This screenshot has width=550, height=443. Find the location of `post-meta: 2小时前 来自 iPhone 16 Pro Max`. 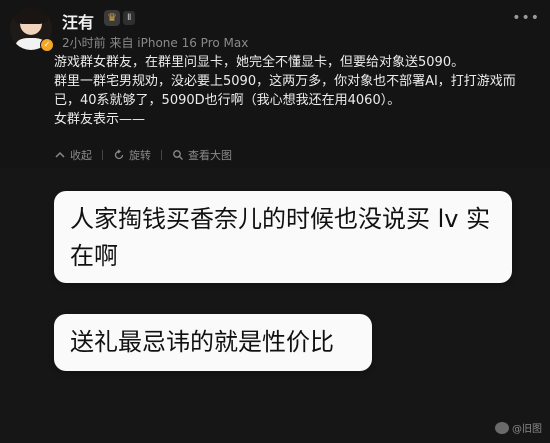

post-meta: 2小时前 来自 iPhone 16 Pro Max is located at coordinates (155, 43).